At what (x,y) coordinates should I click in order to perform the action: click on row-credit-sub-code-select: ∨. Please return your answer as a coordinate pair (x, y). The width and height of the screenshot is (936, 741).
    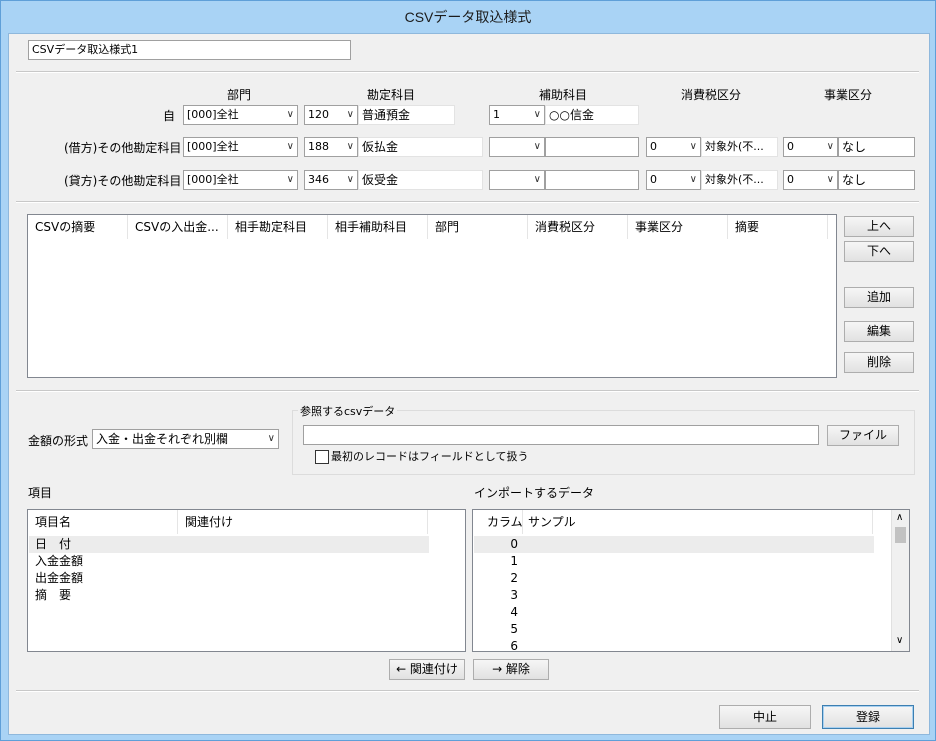
    Looking at the image, I should click on (517, 180).